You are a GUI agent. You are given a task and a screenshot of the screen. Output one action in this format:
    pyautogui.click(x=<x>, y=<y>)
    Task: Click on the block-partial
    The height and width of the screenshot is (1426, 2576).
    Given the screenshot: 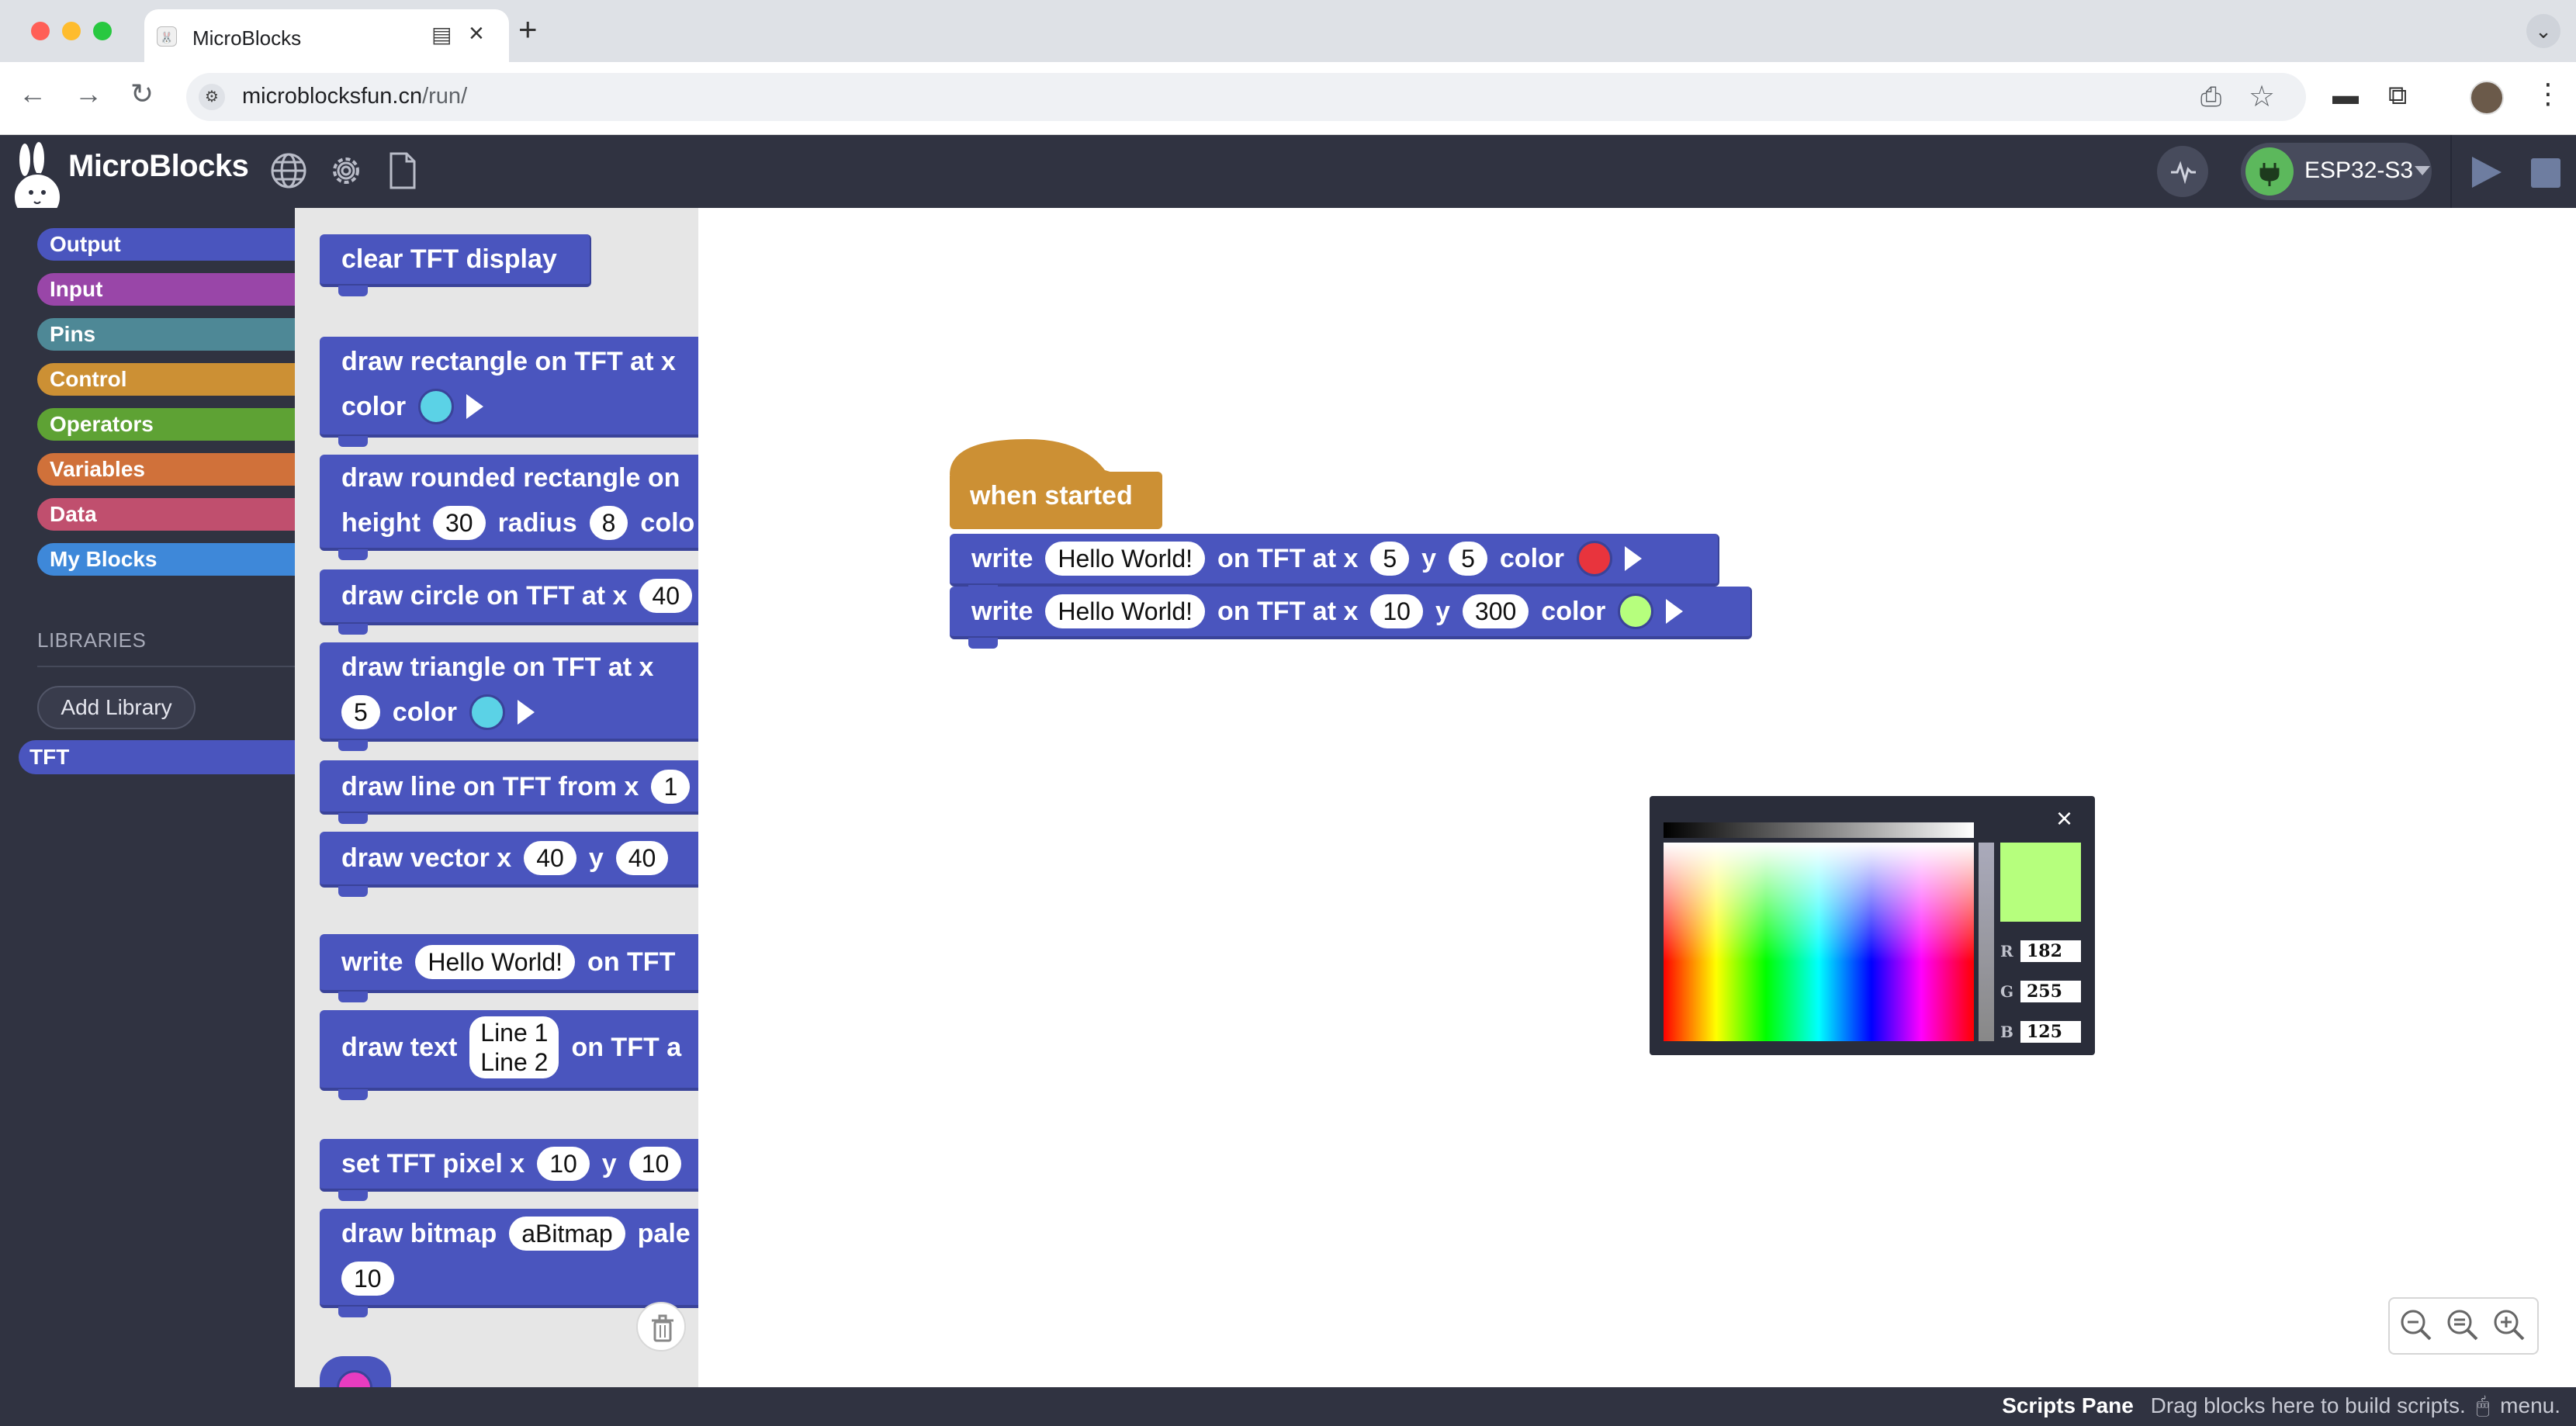 What is the action you would take?
    pyautogui.click(x=355, y=1371)
    